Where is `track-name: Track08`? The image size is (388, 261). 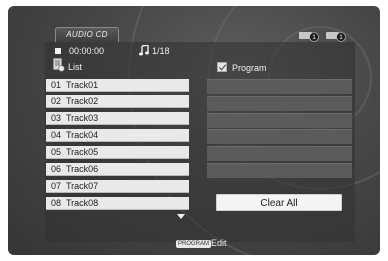 track-name: Track08 is located at coordinates (82, 203).